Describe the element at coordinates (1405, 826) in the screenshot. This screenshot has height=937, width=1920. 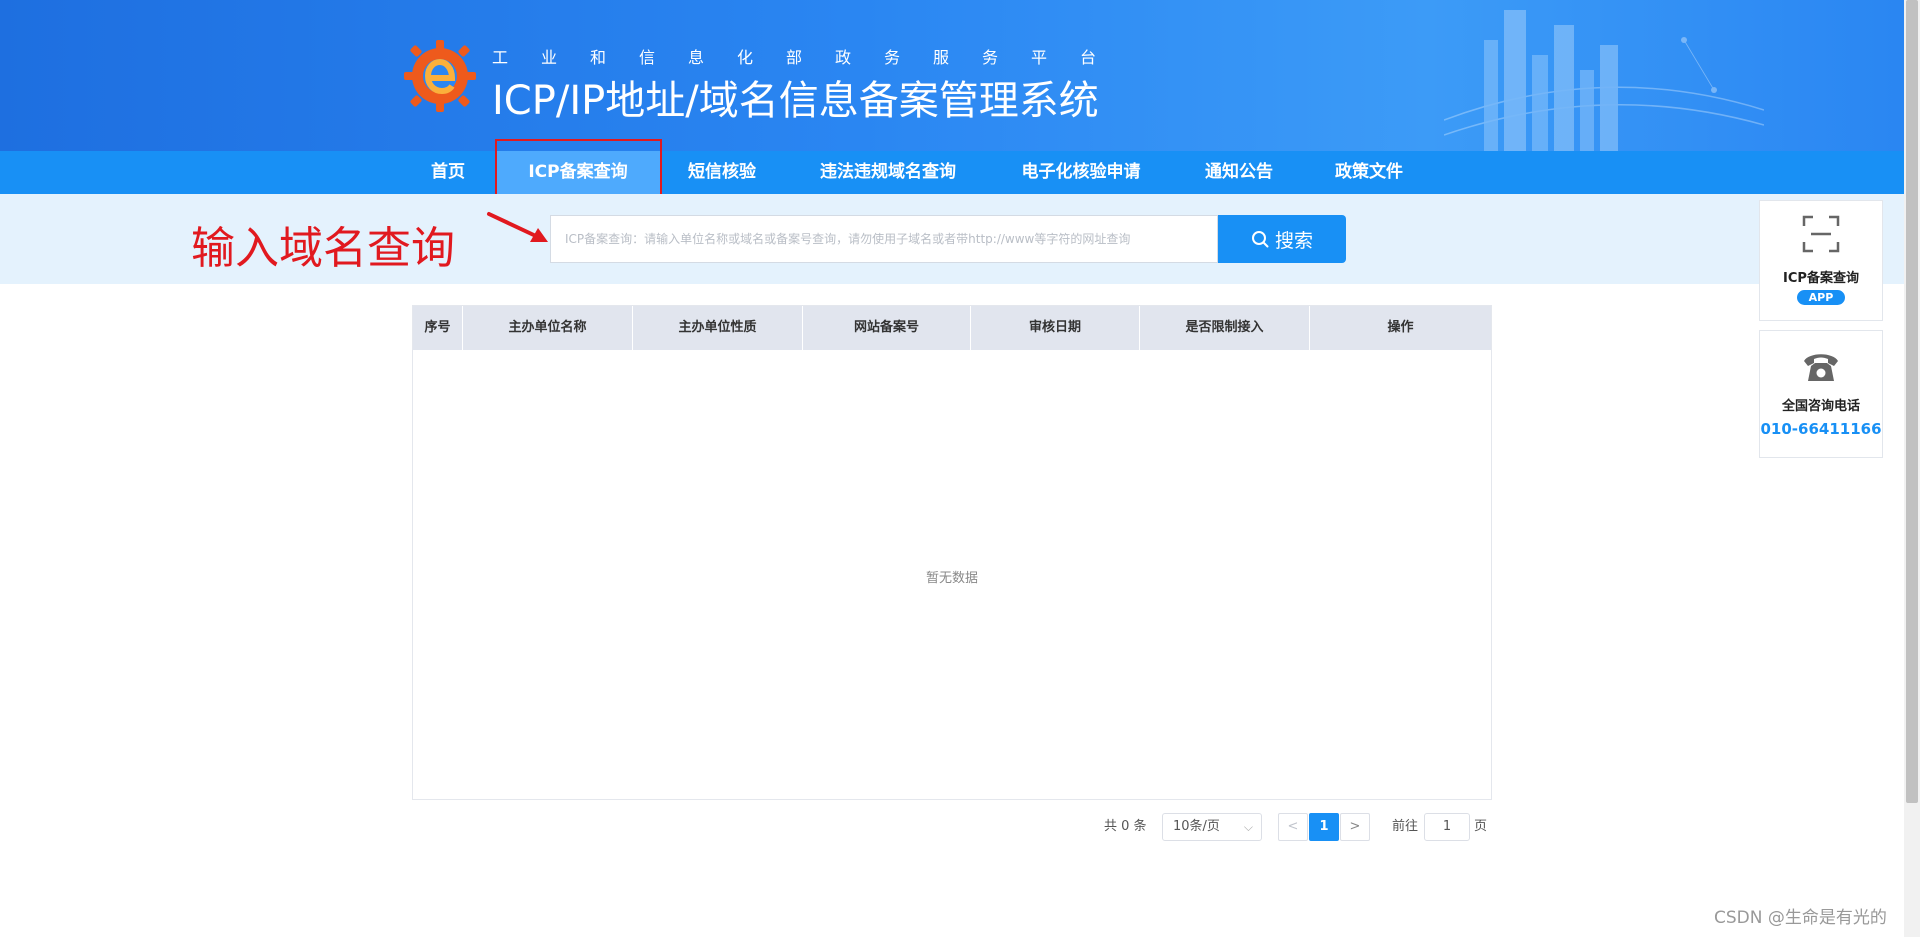
I see `goto-label: 前往` at that location.